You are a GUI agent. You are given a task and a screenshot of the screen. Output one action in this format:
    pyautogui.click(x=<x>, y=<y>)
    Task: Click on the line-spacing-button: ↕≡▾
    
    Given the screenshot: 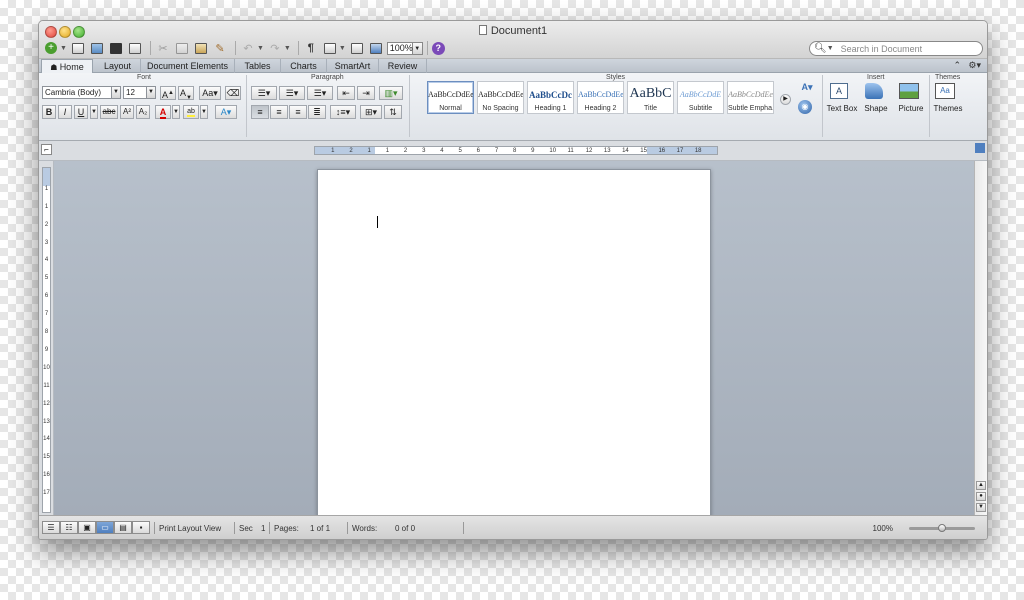 What is the action you would take?
    pyautogui.click(x=343, y=112)
    